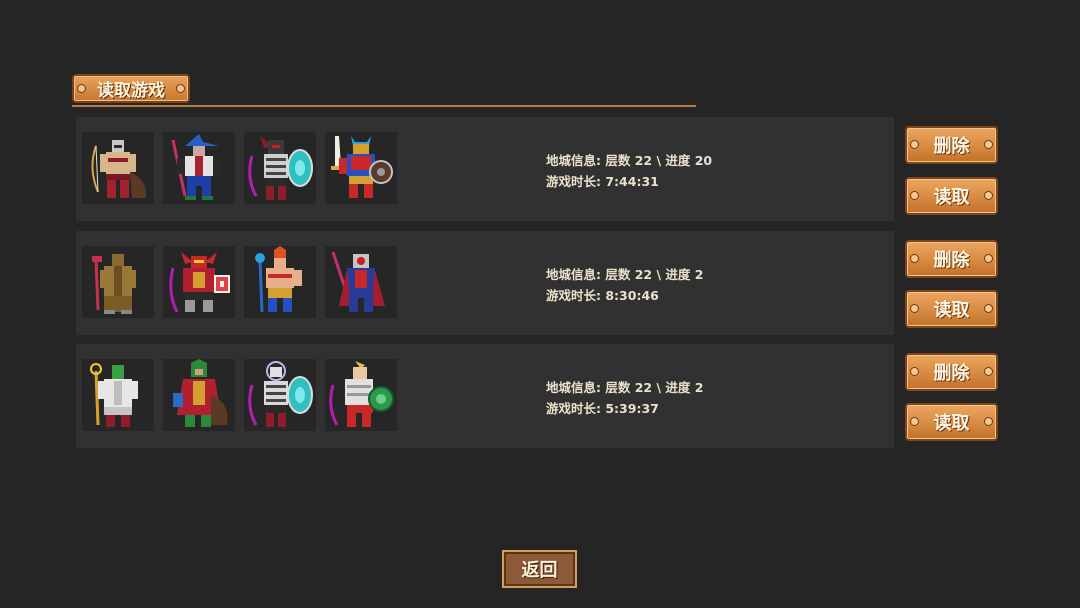 The height and width of the screenshot is (608, 1080). Describe the element at coordinates (384, 106) in the screenshot. I see `title-divider` at that location.